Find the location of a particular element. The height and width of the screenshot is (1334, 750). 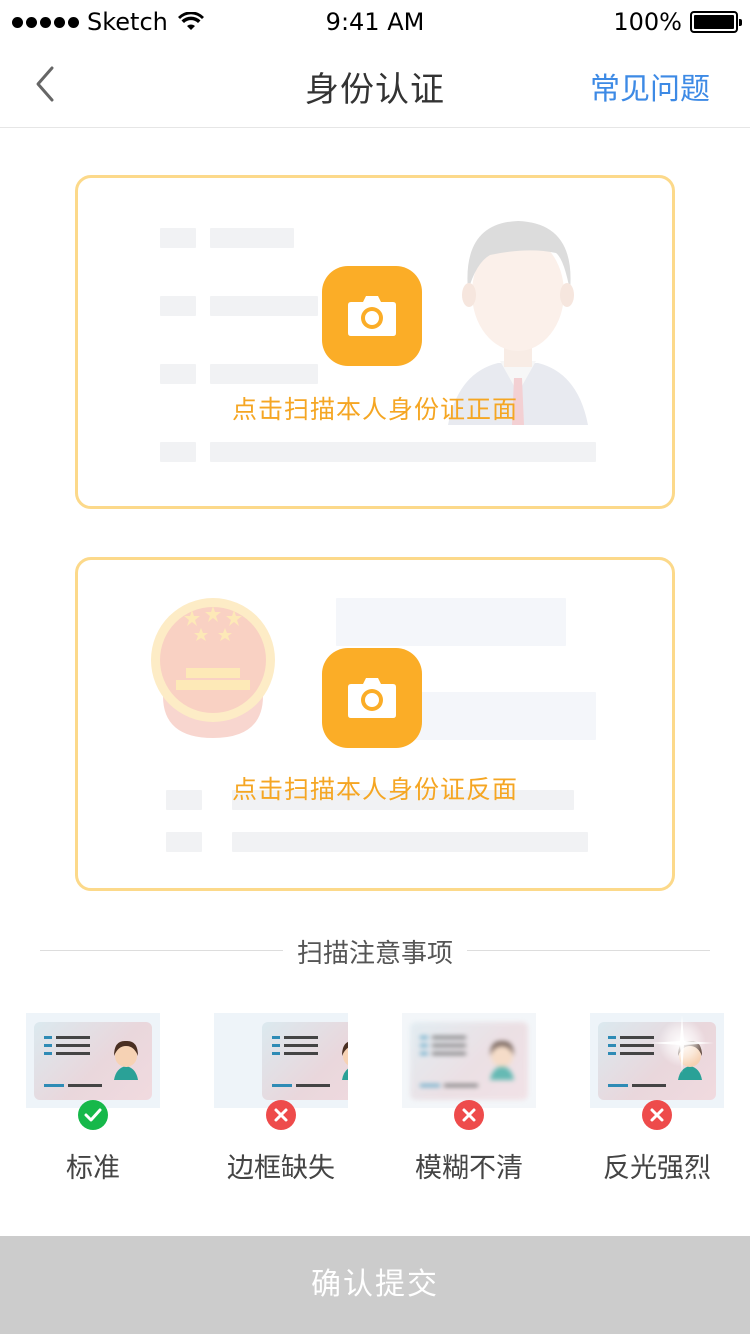

check-icon is located at coordinates (93, 1115).